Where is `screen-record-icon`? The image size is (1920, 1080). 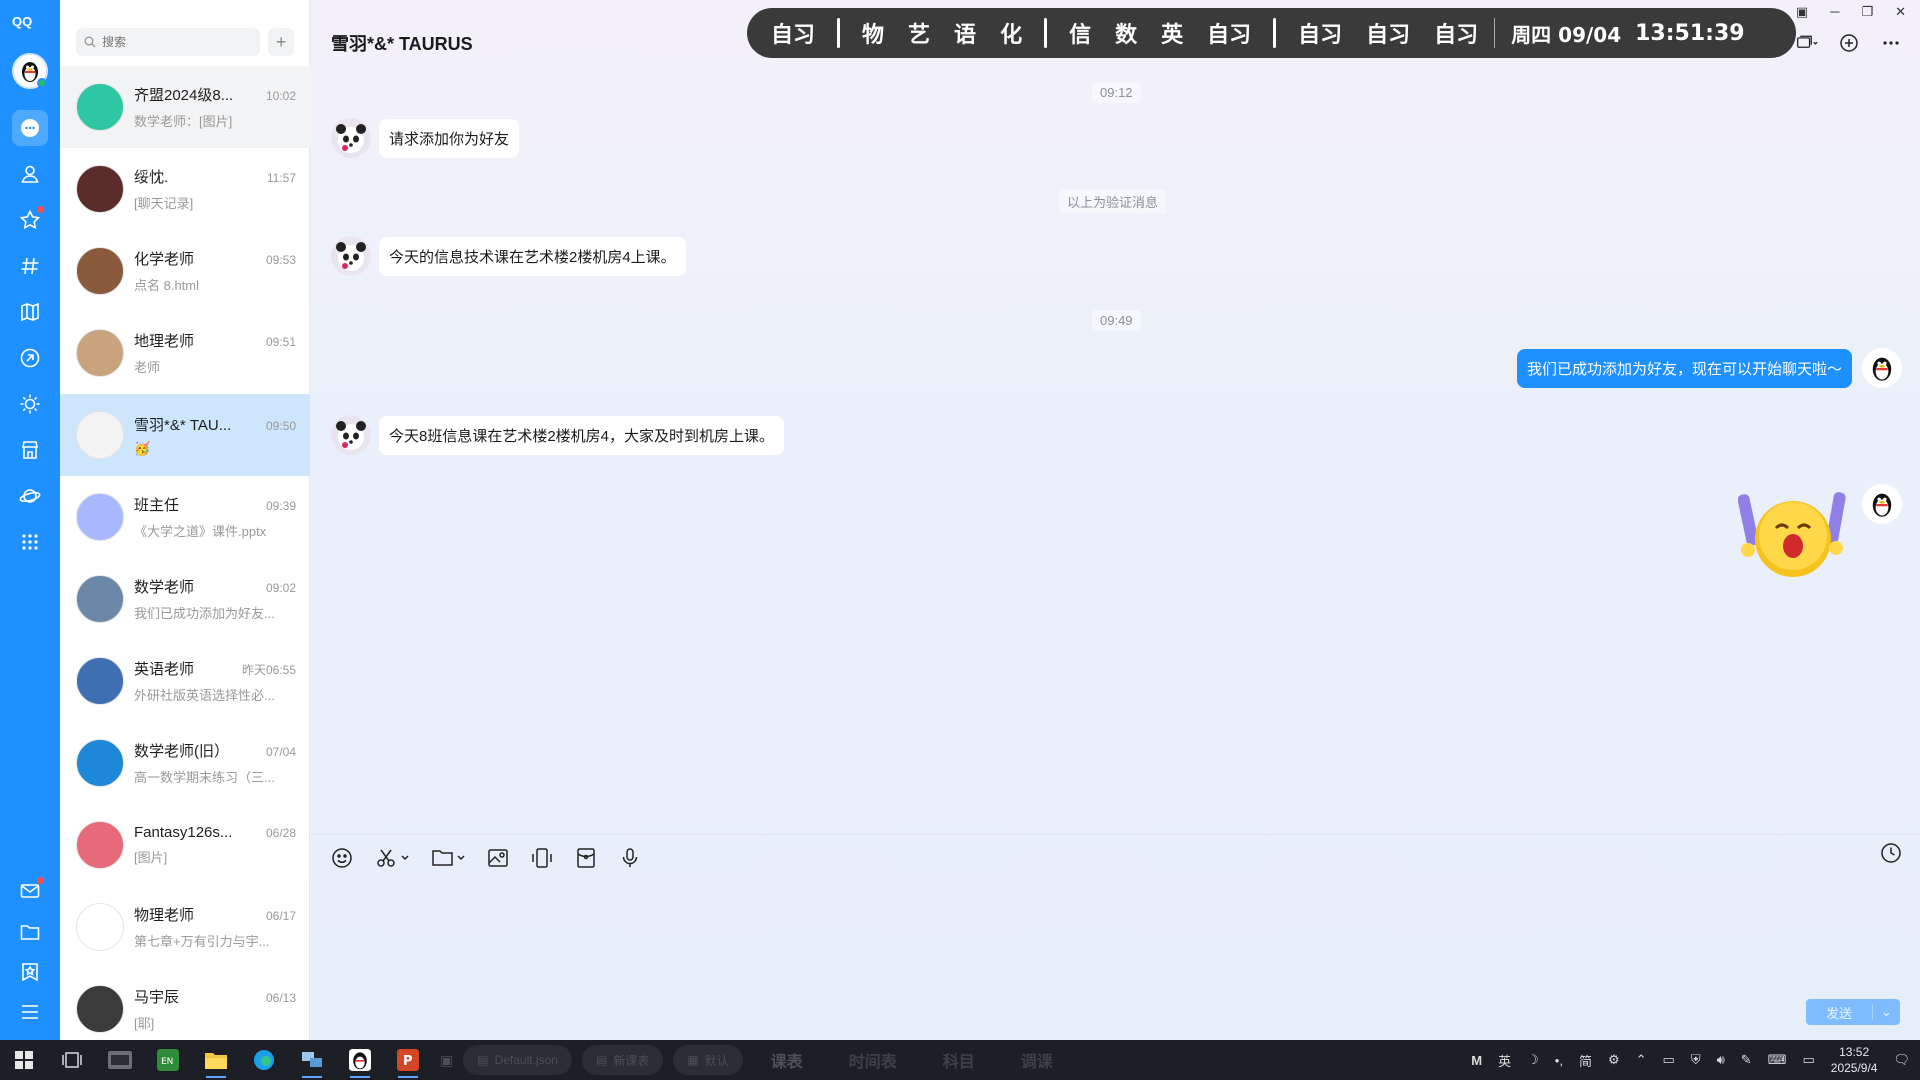 screen-record-icon is located at coordinates (1807, 43).